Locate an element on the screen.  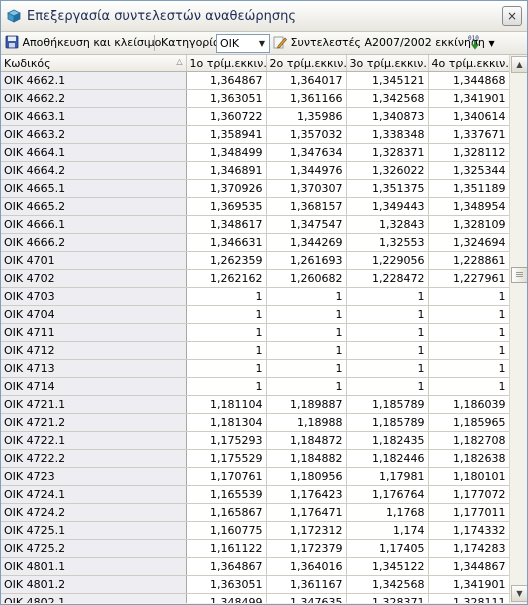
code-cell: ΟΙΚ 4725.1 is located at coordinates (94, 530).